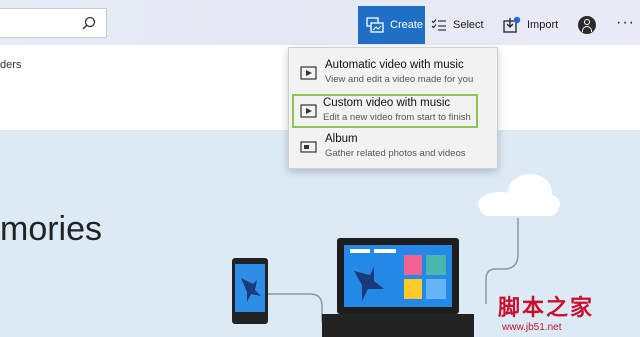  What do you see at coordinates (407, 25) in the screenshot?
I see `create-label: Create` at bounding box center [407, 25].